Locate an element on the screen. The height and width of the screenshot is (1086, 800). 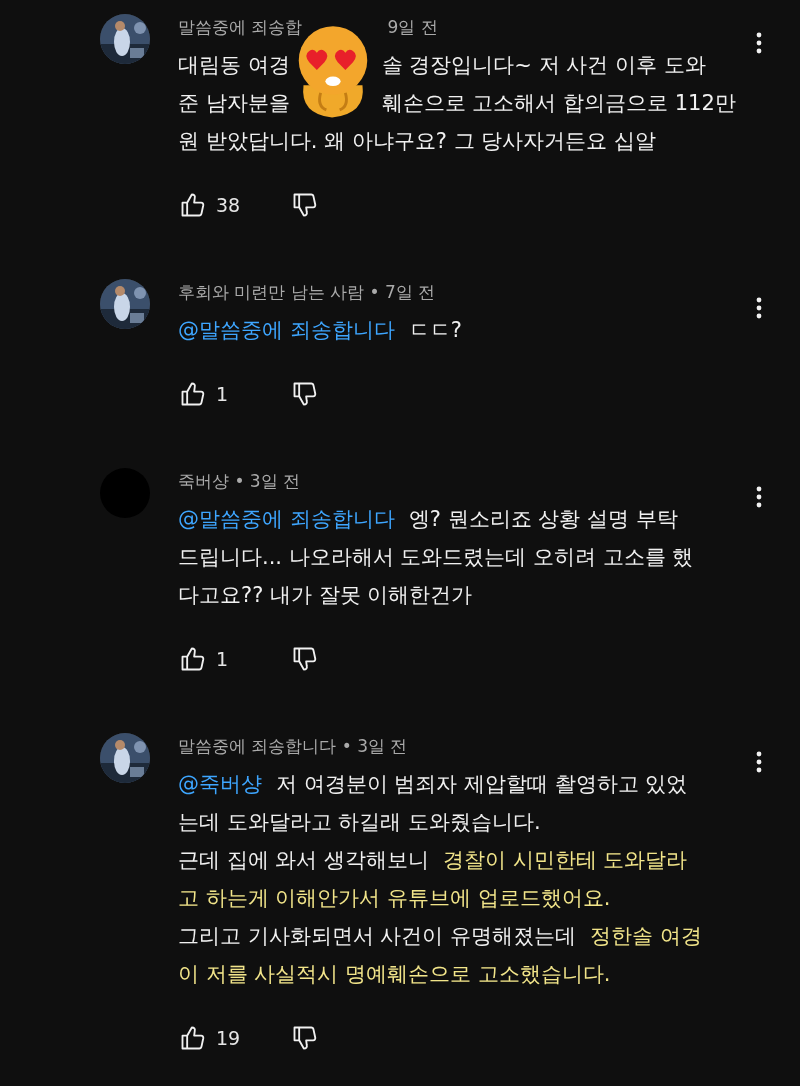
comment-author: 말씀중에 죄송합니다 • 3일 전 is located at coordinates (293, 746).